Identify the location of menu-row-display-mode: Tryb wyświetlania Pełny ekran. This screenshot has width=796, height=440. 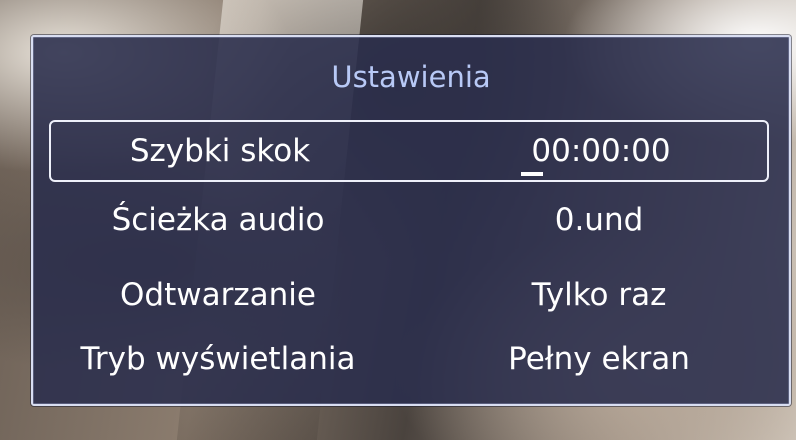
(409, 361).